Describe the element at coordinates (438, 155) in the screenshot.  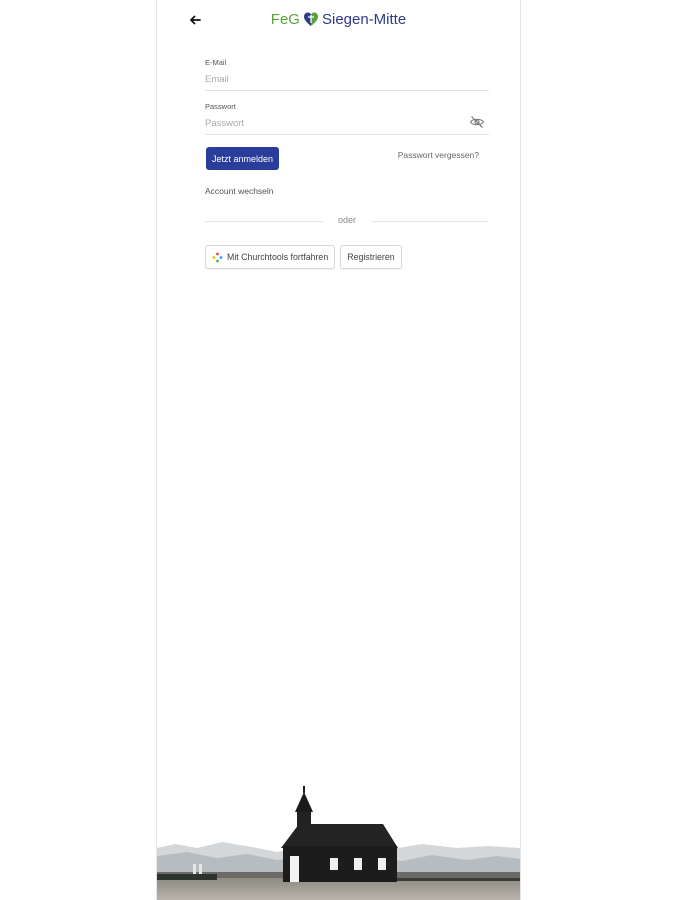
I see `forgot-password-link: Passwort vergessen?` at that location.